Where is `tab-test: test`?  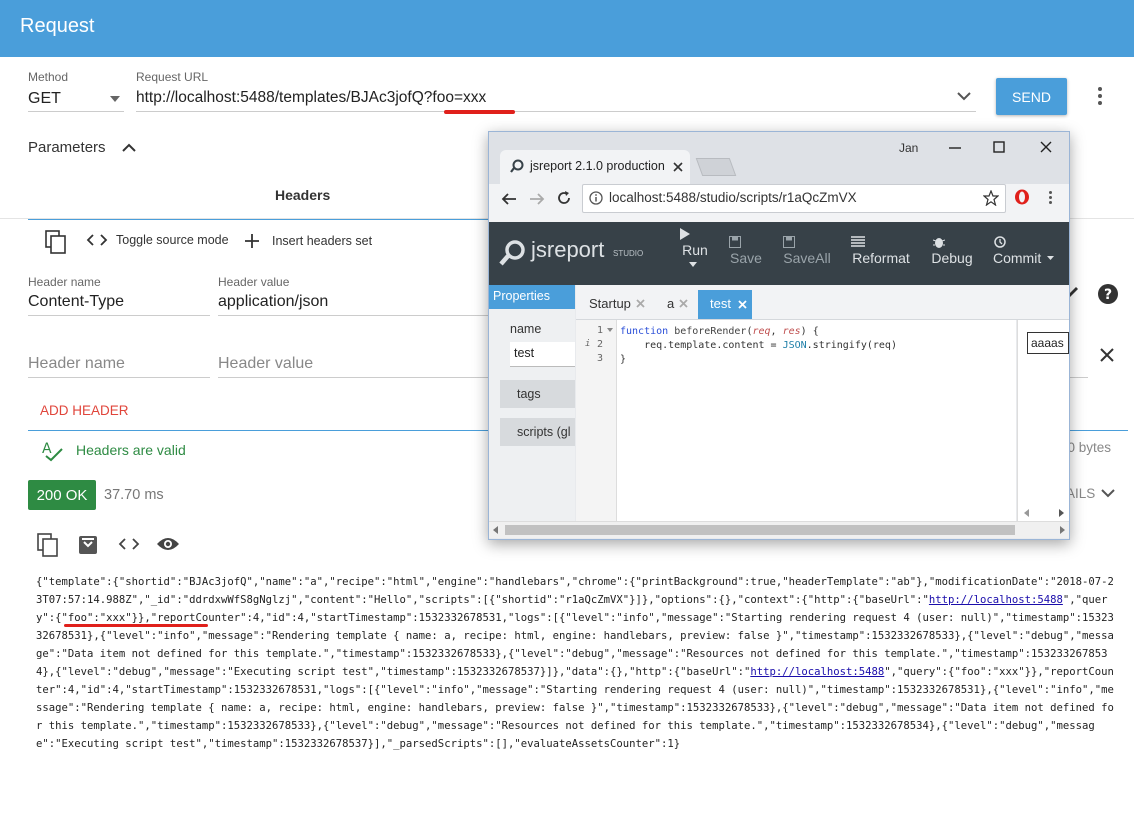 tab-test: test is located at coordinates (725, 304).